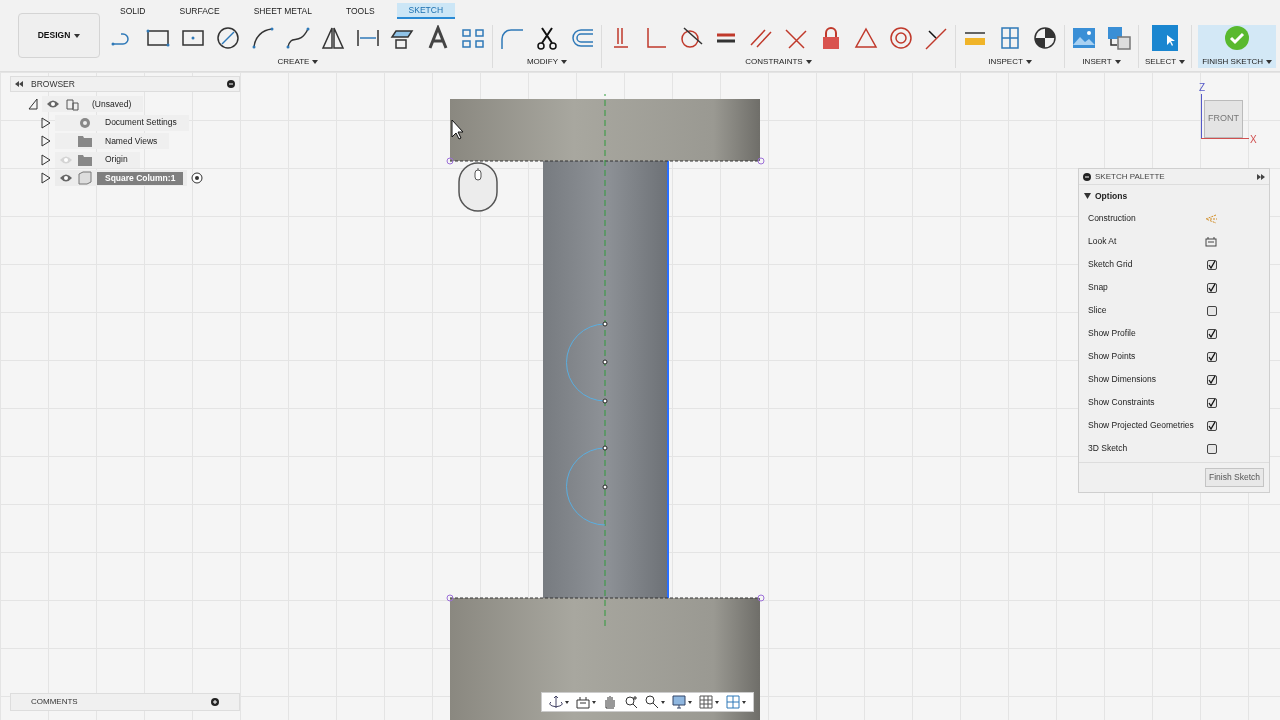 The width and height of the screenshot is (1280, 720). What do you see at coordinates (1084, 38) in the screenshot?
I see `image-icon` at bounding box center [1084, 38].